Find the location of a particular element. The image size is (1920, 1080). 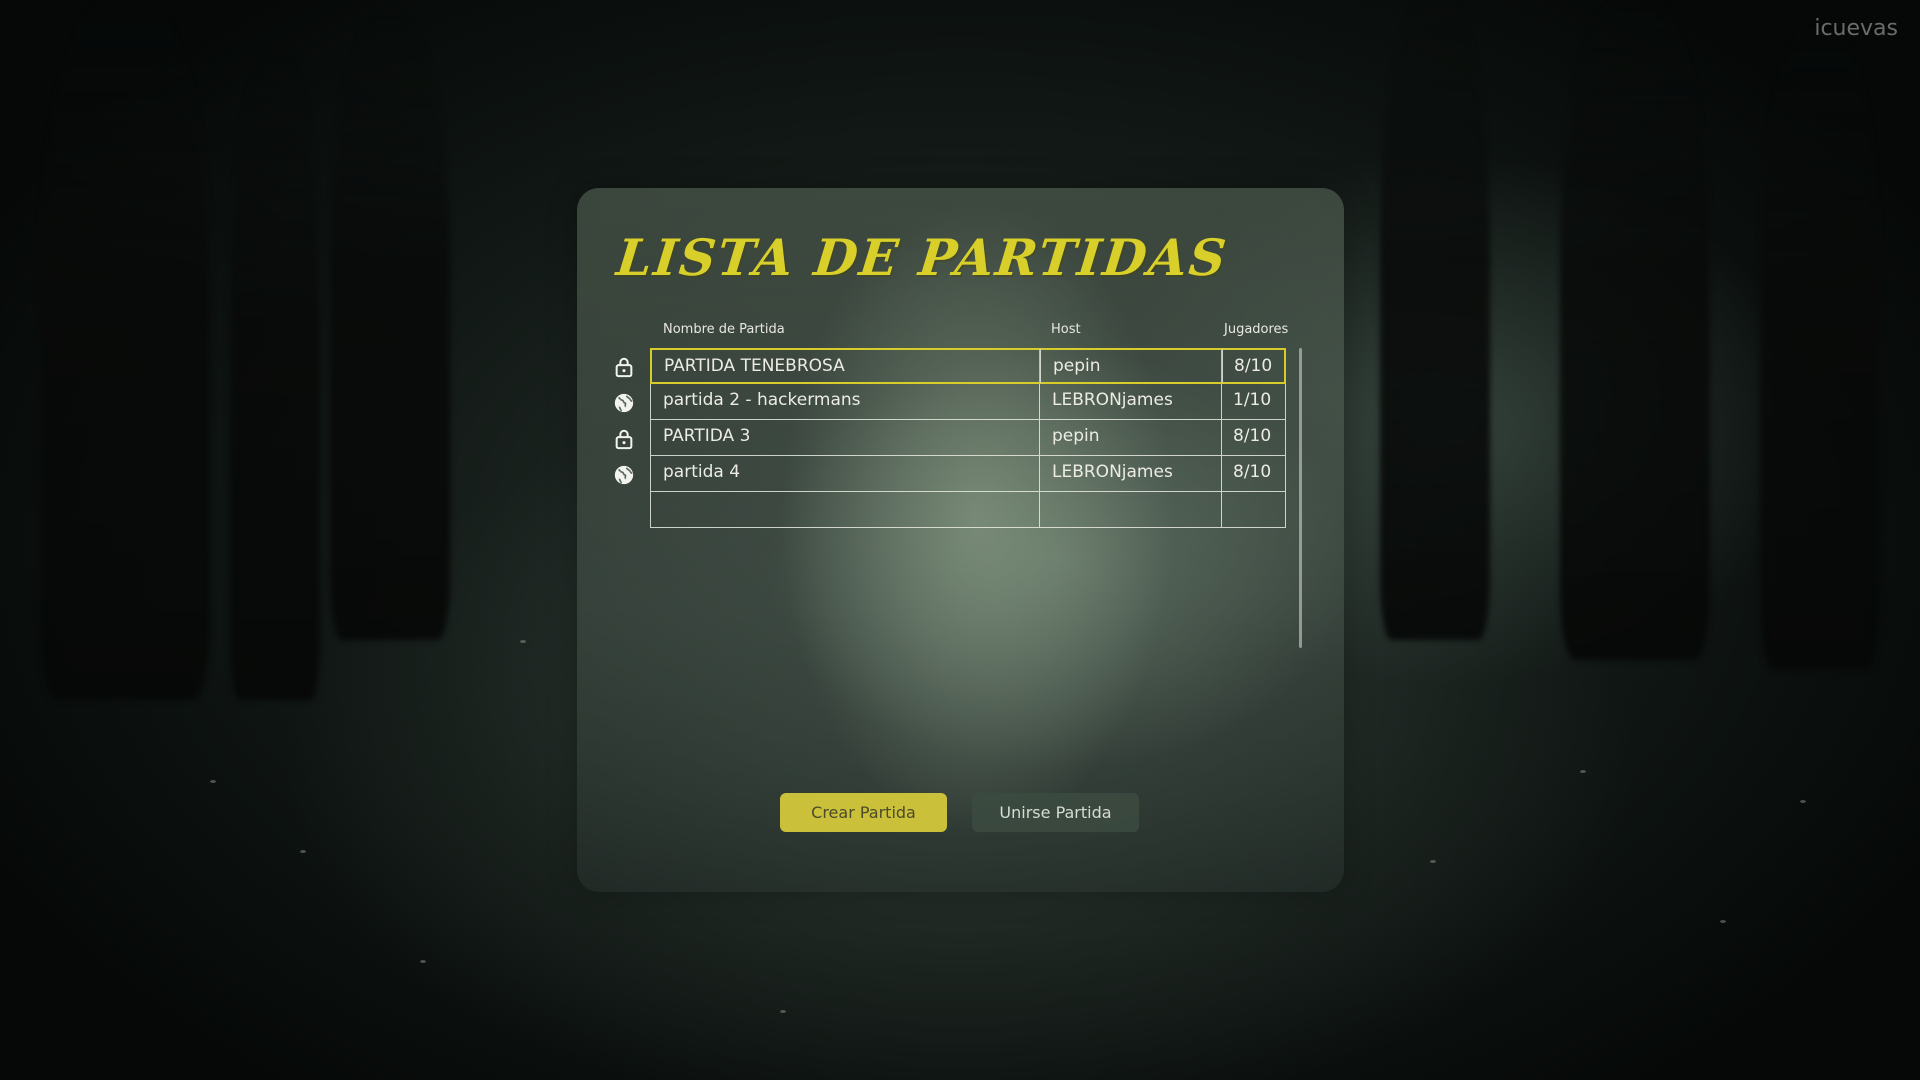

row-cells: PARTIDA 3 pepin 8/10 is located at coordinates (968, 438).